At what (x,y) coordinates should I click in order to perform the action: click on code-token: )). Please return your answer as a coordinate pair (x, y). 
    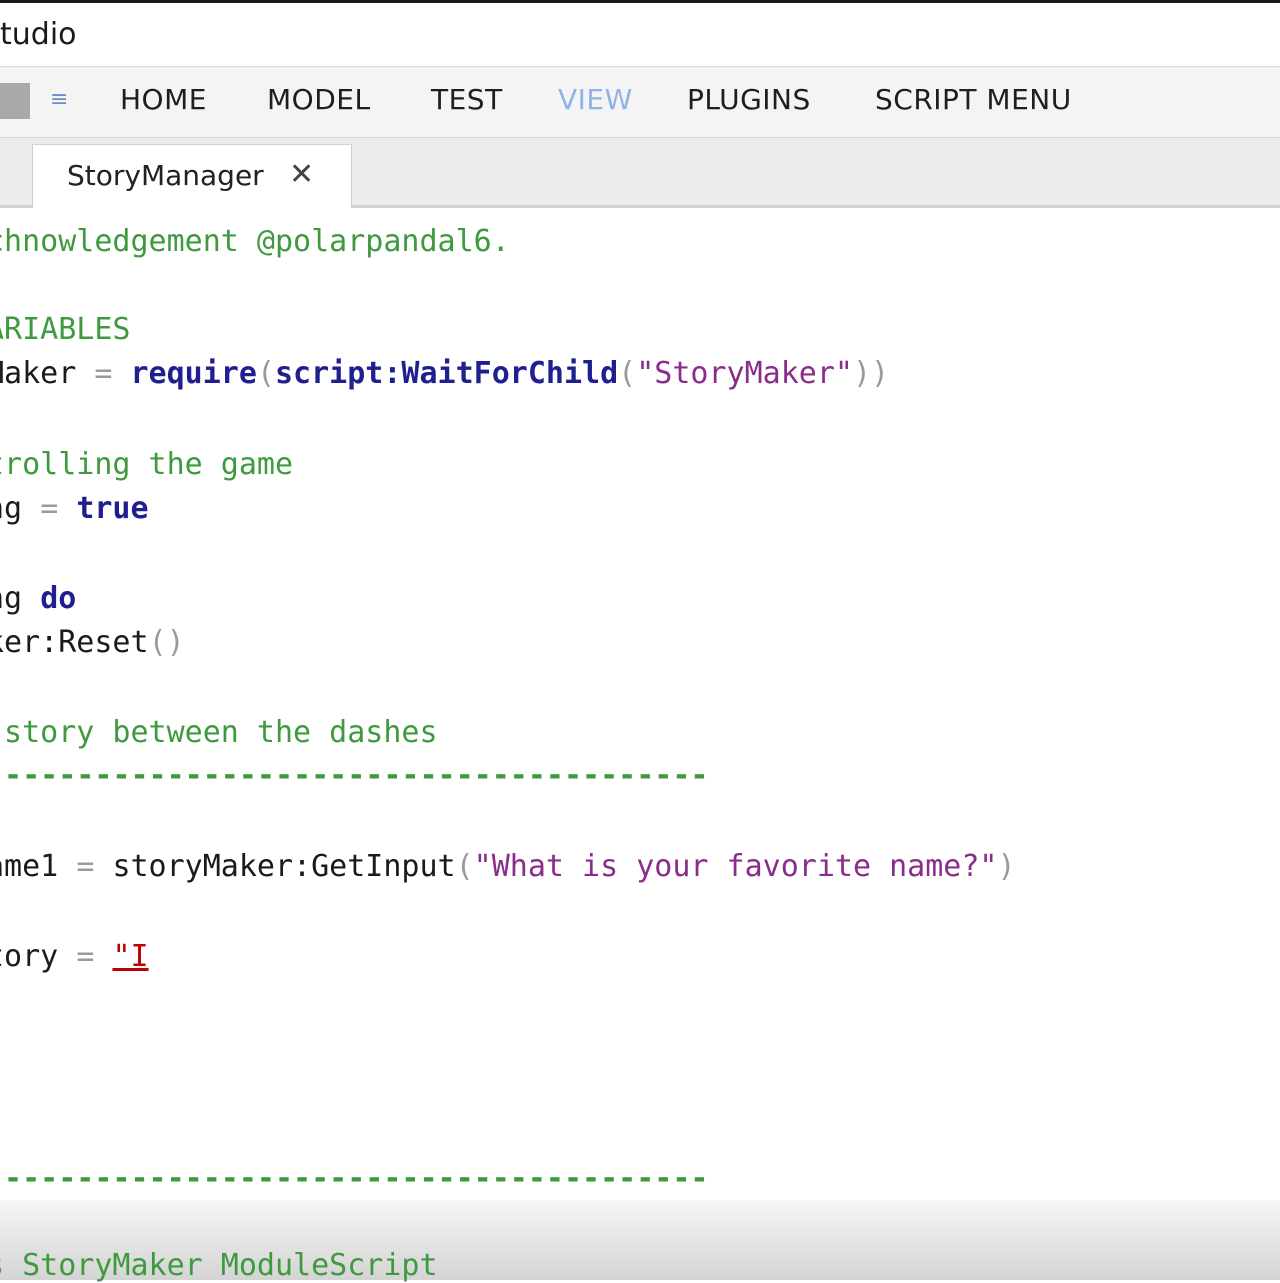
    Looking at the image, I should click on (871, 373).